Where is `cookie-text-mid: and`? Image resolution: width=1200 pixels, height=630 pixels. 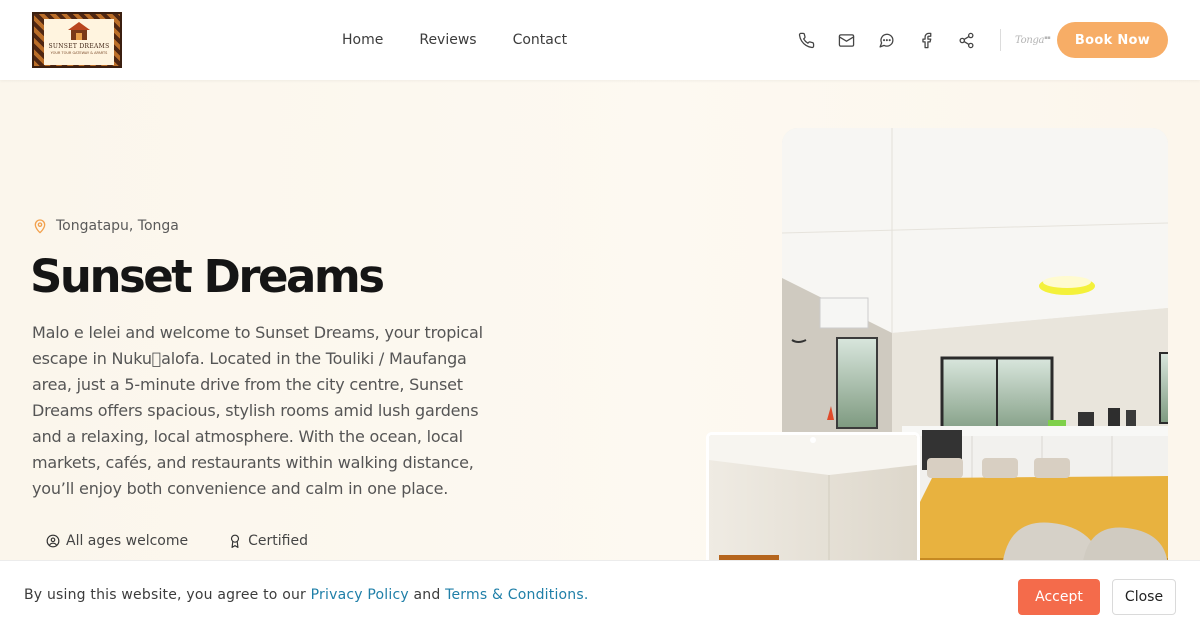
cookie-text-mid: and is located at coordinates (427, 595).